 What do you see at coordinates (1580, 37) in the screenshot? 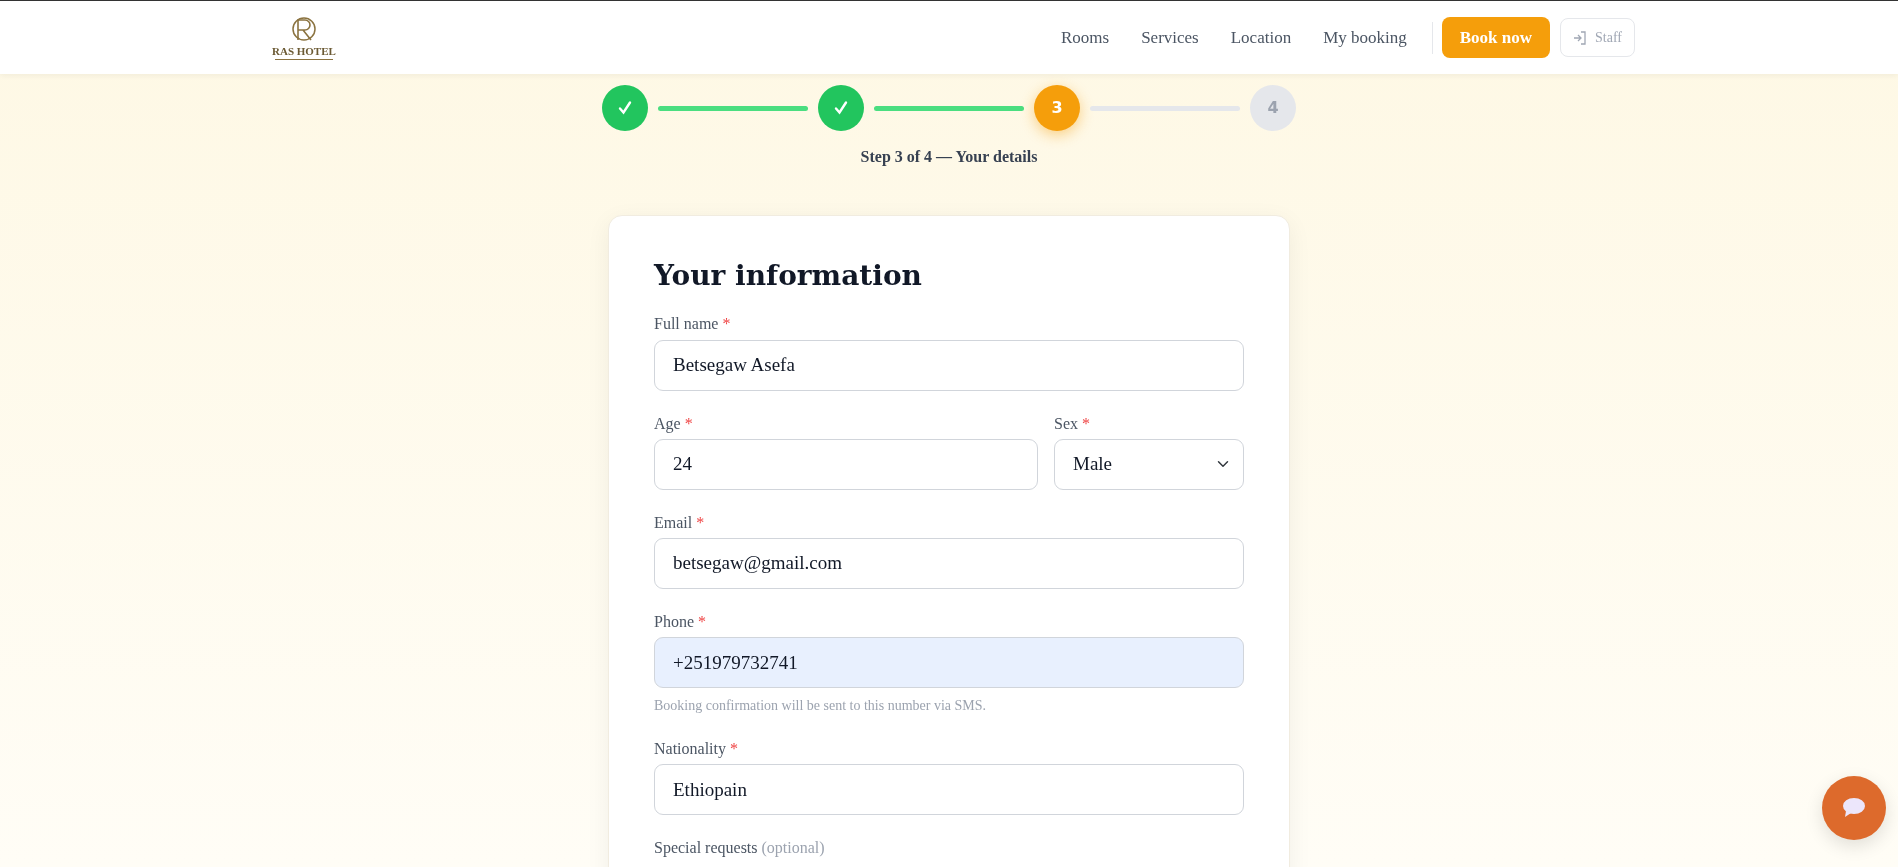
I see `sign-in-icon` at bounding box center [1580, 37].